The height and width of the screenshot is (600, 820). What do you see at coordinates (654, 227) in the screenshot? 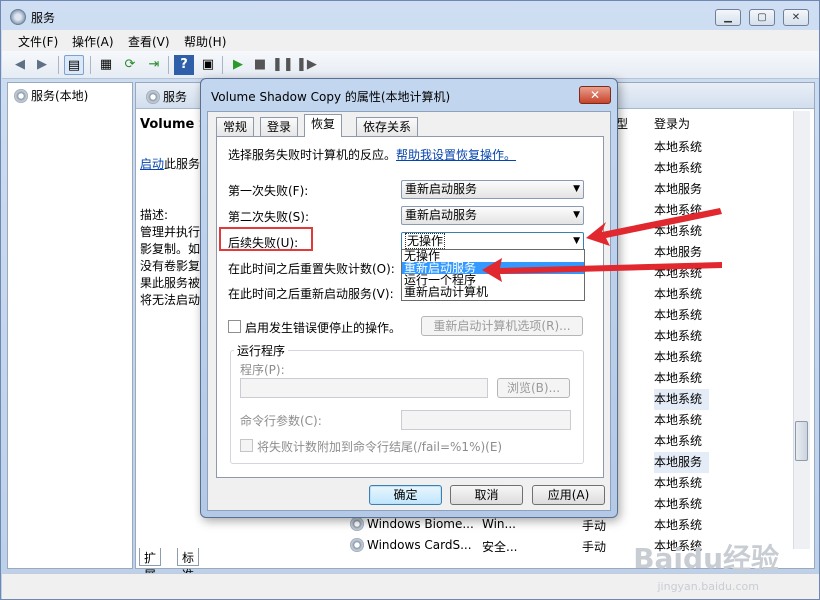
I see `arrow-to-select` at bounding box center [654, 227].